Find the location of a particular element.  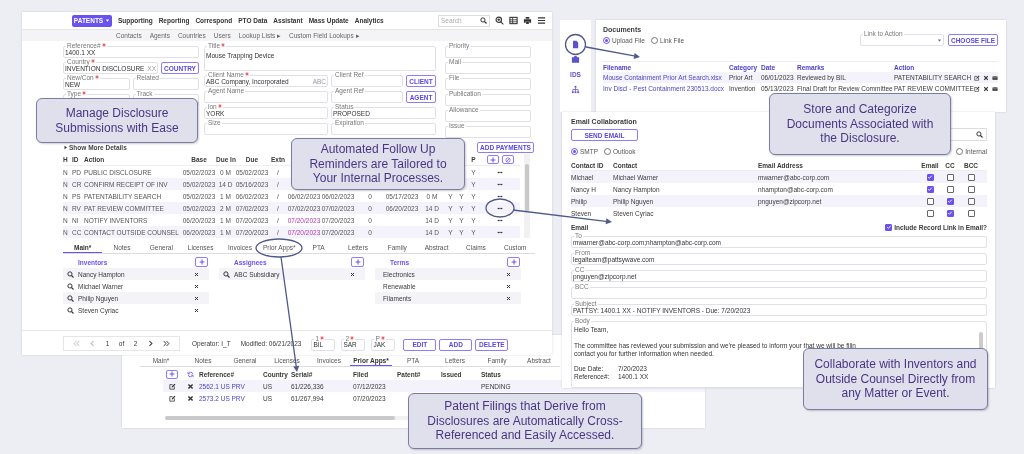

next-page-icon is located at coordinates (150, 343).